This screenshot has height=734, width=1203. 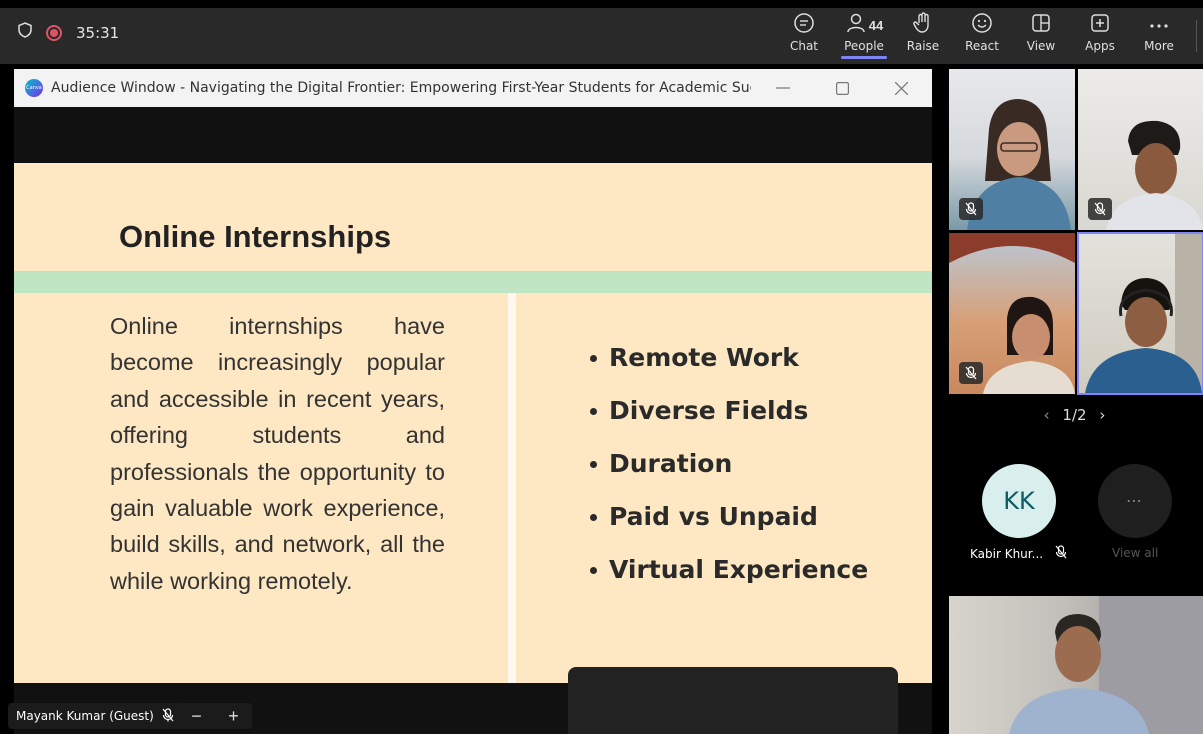 What do you see at coordinates (671, 463) in the screenshot?
I see `bullet-text: Duration` at bounding box center [671, 463].